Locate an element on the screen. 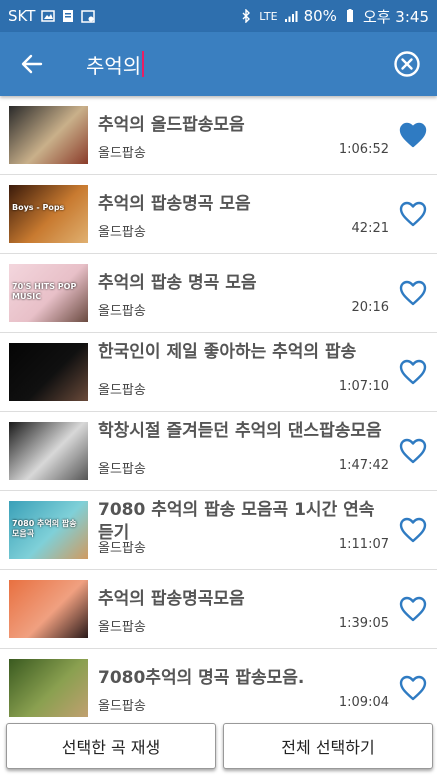 This screenshot has height=777, width=437. thumbnail-caption: Boys - Pops is located at coordinates (38, 207).